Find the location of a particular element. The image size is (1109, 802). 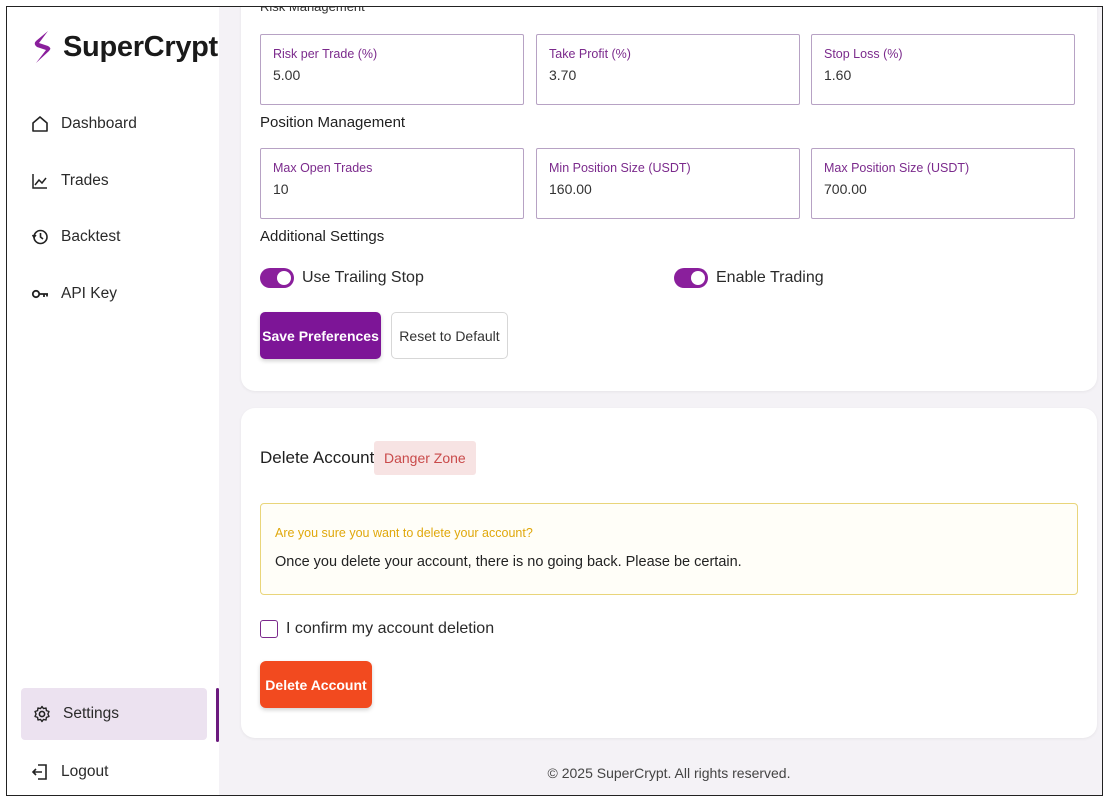

enable-trading-setting: Enable Trading is located at coordinates (749, 278).